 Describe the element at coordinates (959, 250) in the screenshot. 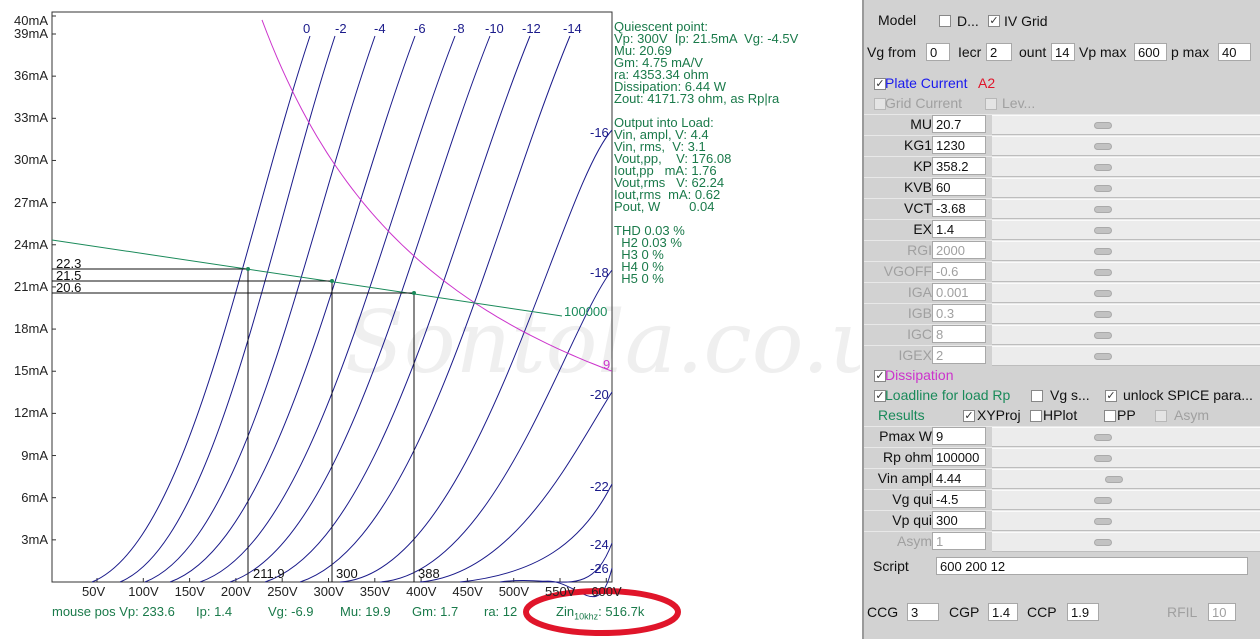

I see `param-input: 2000` at that location.